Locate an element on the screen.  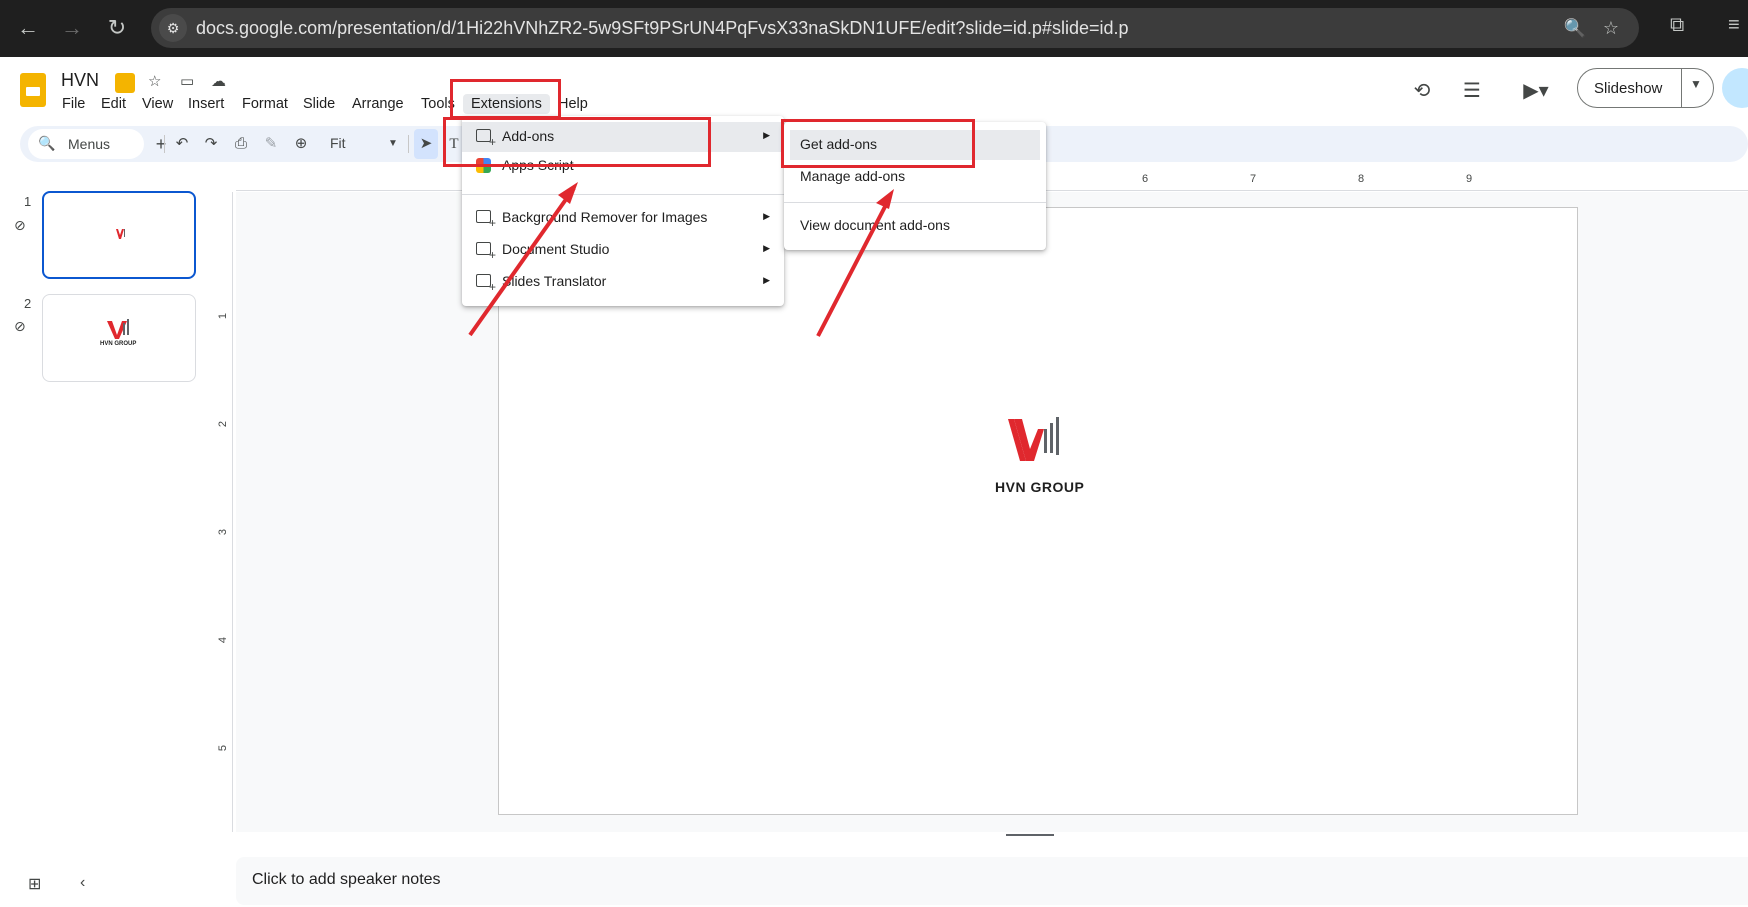
annotation-arrows is located at coordinates (681, 259).